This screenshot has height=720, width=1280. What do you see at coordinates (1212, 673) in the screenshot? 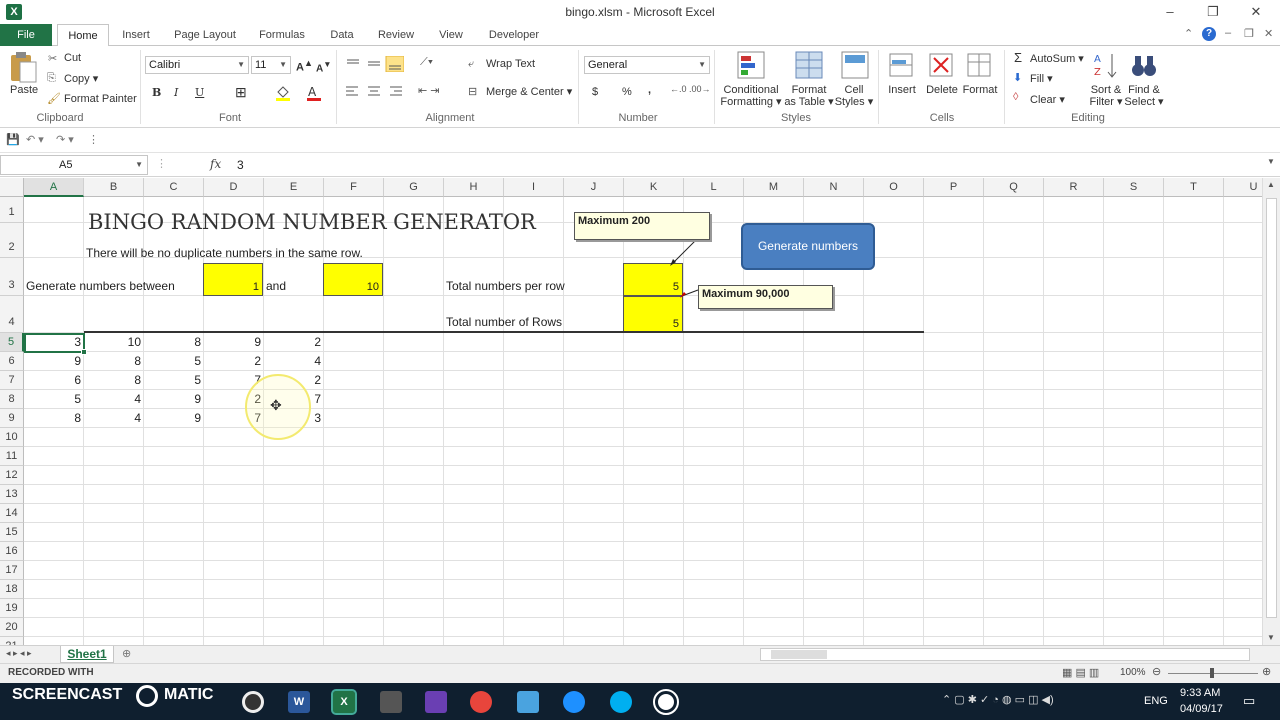
I see `zoom-slider-thumb` at bounding box center [1212, 673].